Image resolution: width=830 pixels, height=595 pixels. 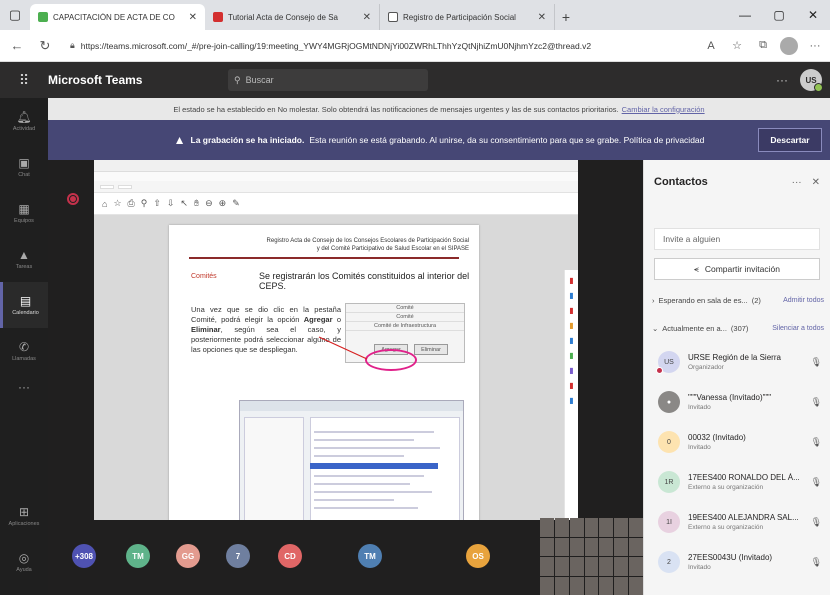 What do you see at coordinates (24, 80) in the screenshot?
I see `app-launcher-icon: ⠿` at bounding box center [24, 80].